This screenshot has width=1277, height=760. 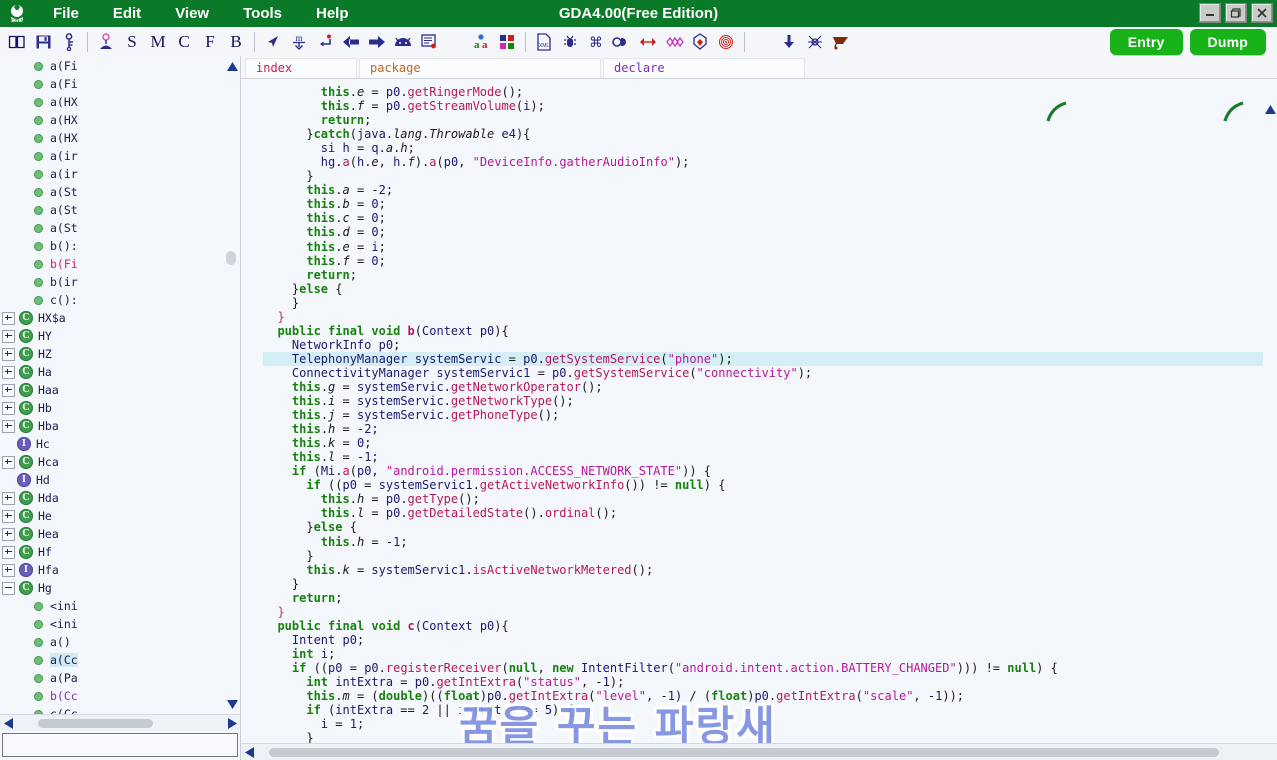 I want to click on tree-item: c():, so click(x=120, y=300).